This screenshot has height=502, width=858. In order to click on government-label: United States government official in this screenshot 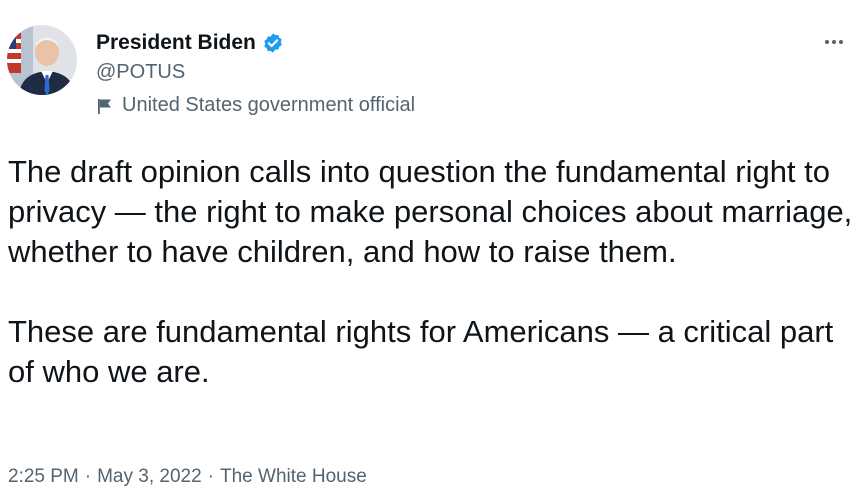, I will do `click(255, 105)`.